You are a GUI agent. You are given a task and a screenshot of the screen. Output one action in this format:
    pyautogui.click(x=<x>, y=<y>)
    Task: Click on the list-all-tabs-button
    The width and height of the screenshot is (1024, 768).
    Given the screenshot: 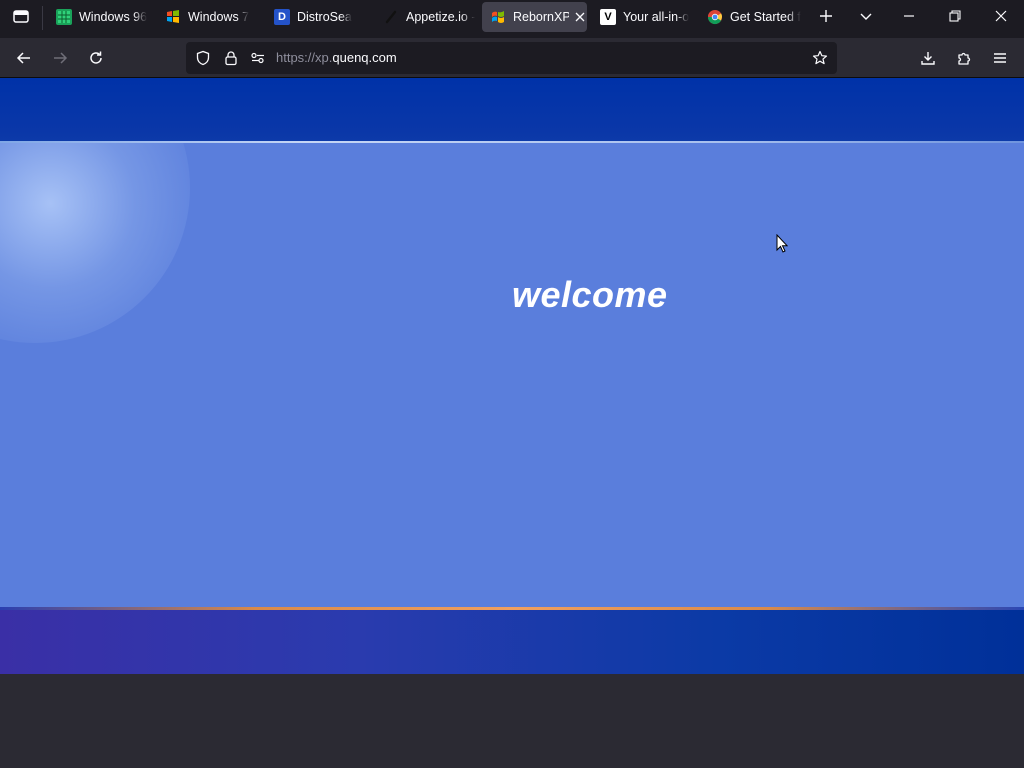 What is the action you would take?
    pyautogui.click(x=866, y=16)
    